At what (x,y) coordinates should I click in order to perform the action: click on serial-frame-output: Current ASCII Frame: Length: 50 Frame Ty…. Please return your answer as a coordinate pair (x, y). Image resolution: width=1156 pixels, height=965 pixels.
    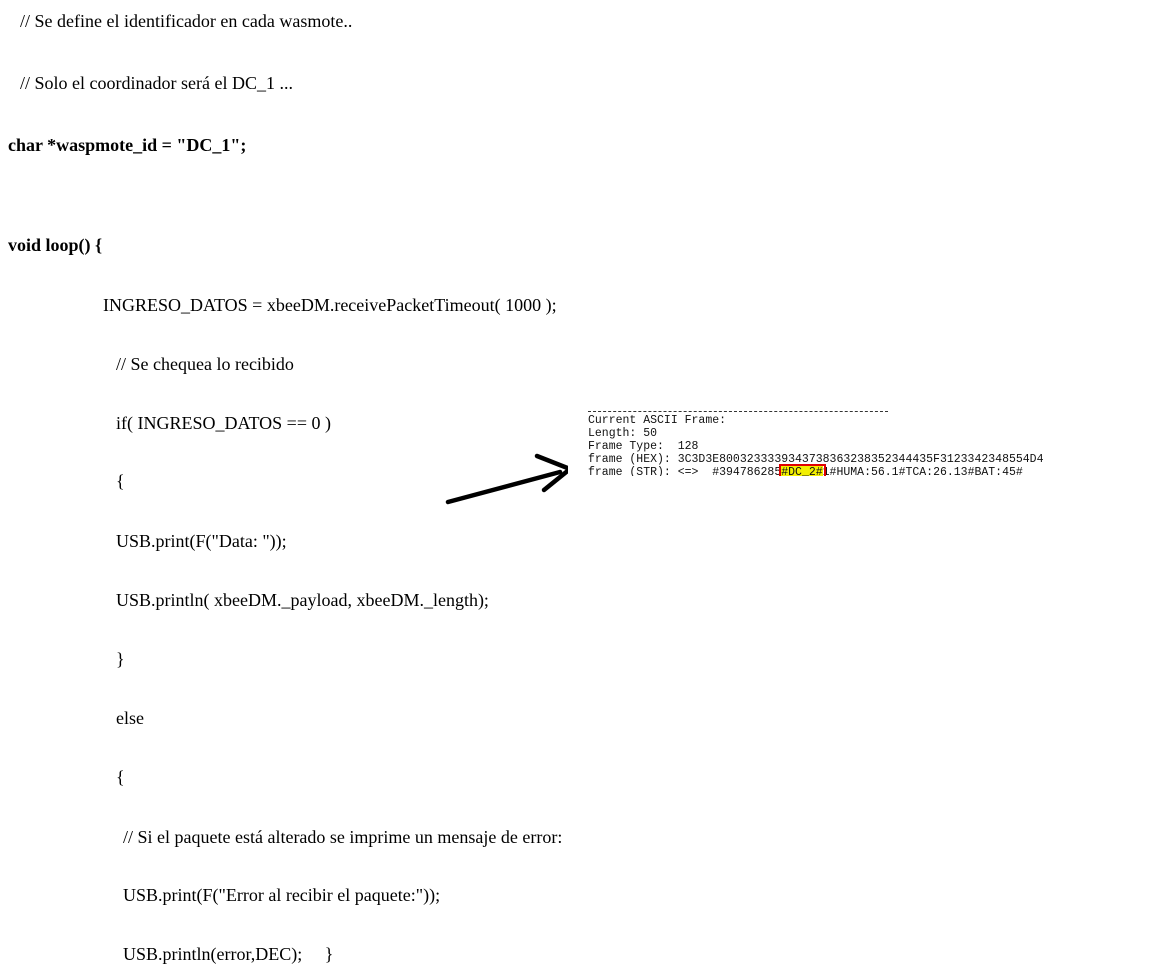
    Looking at the image, I should click on (862, 439).